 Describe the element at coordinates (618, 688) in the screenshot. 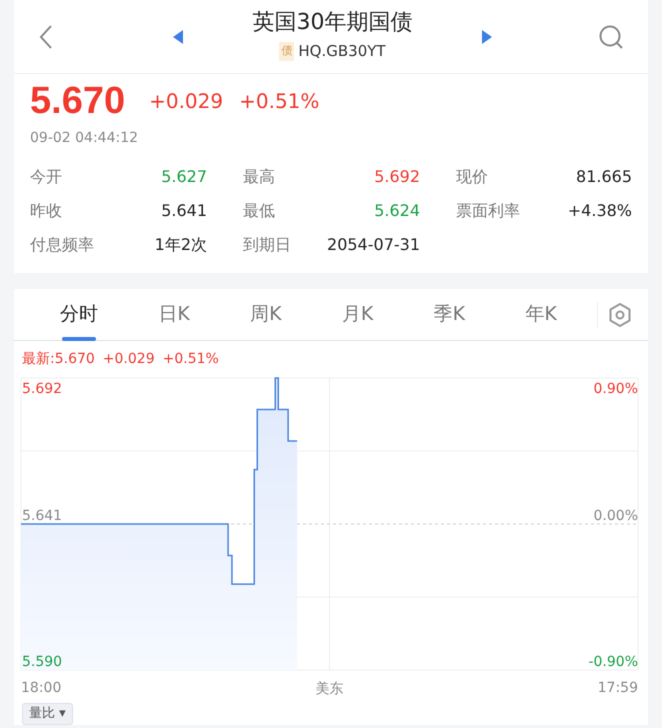

I see `time-label: 17:59` at that location.